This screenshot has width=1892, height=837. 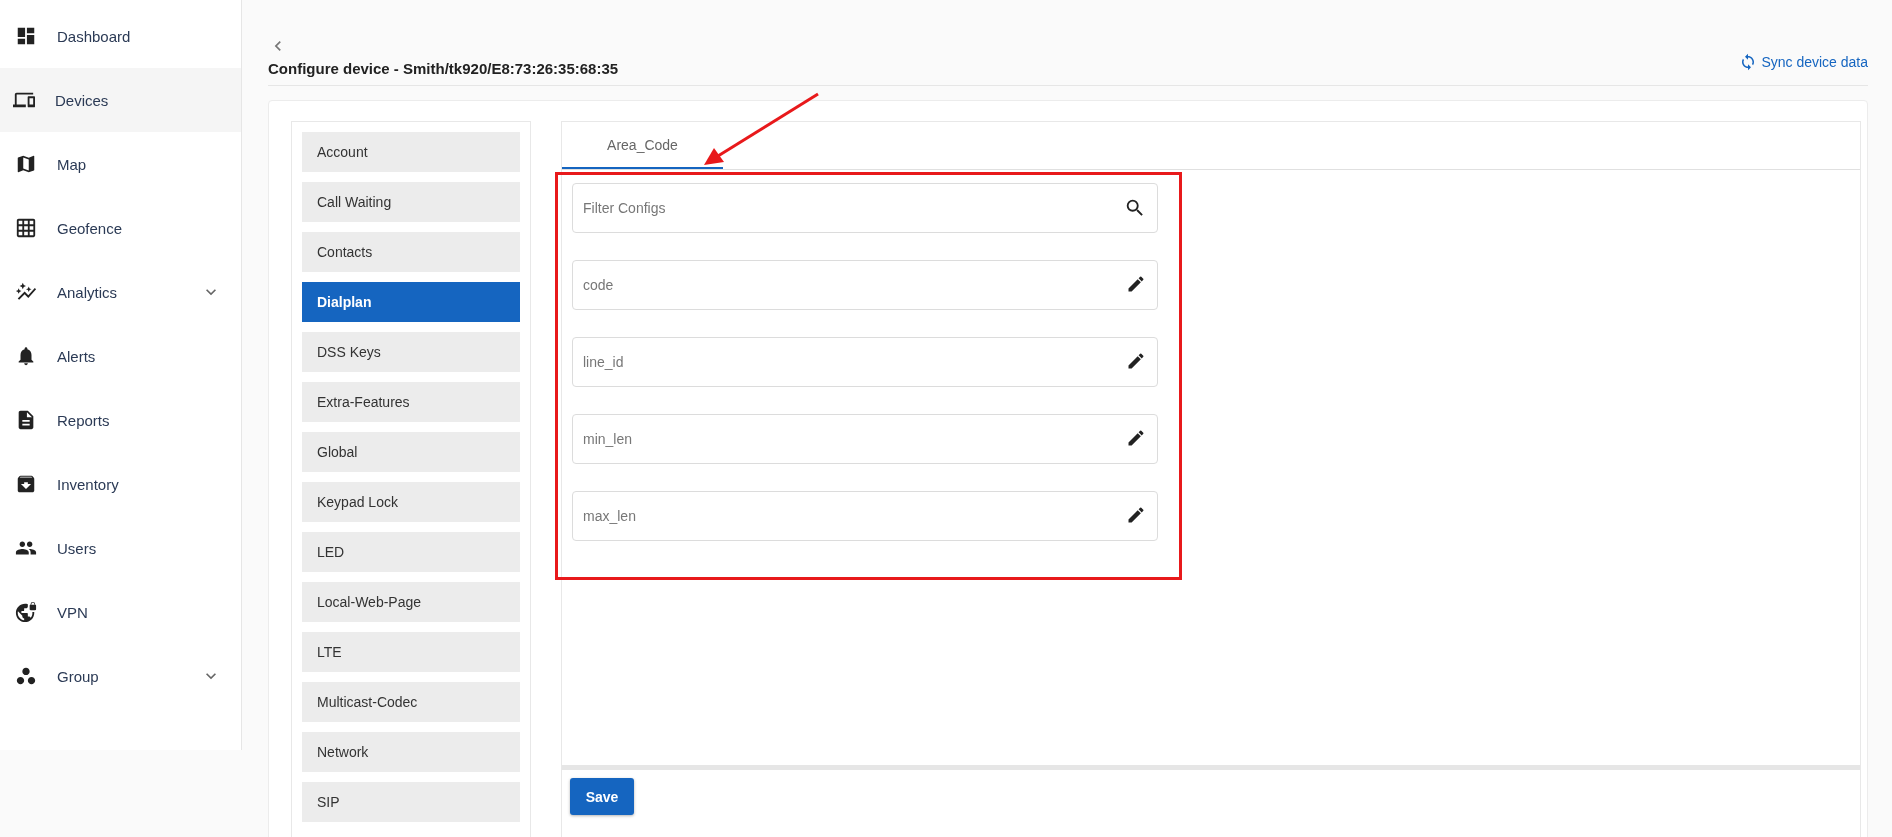 What do you see at coordinates (120, 36) in the screenshot?
I see `sidebar-item: Dashboard` at bounding box center [120, 36].